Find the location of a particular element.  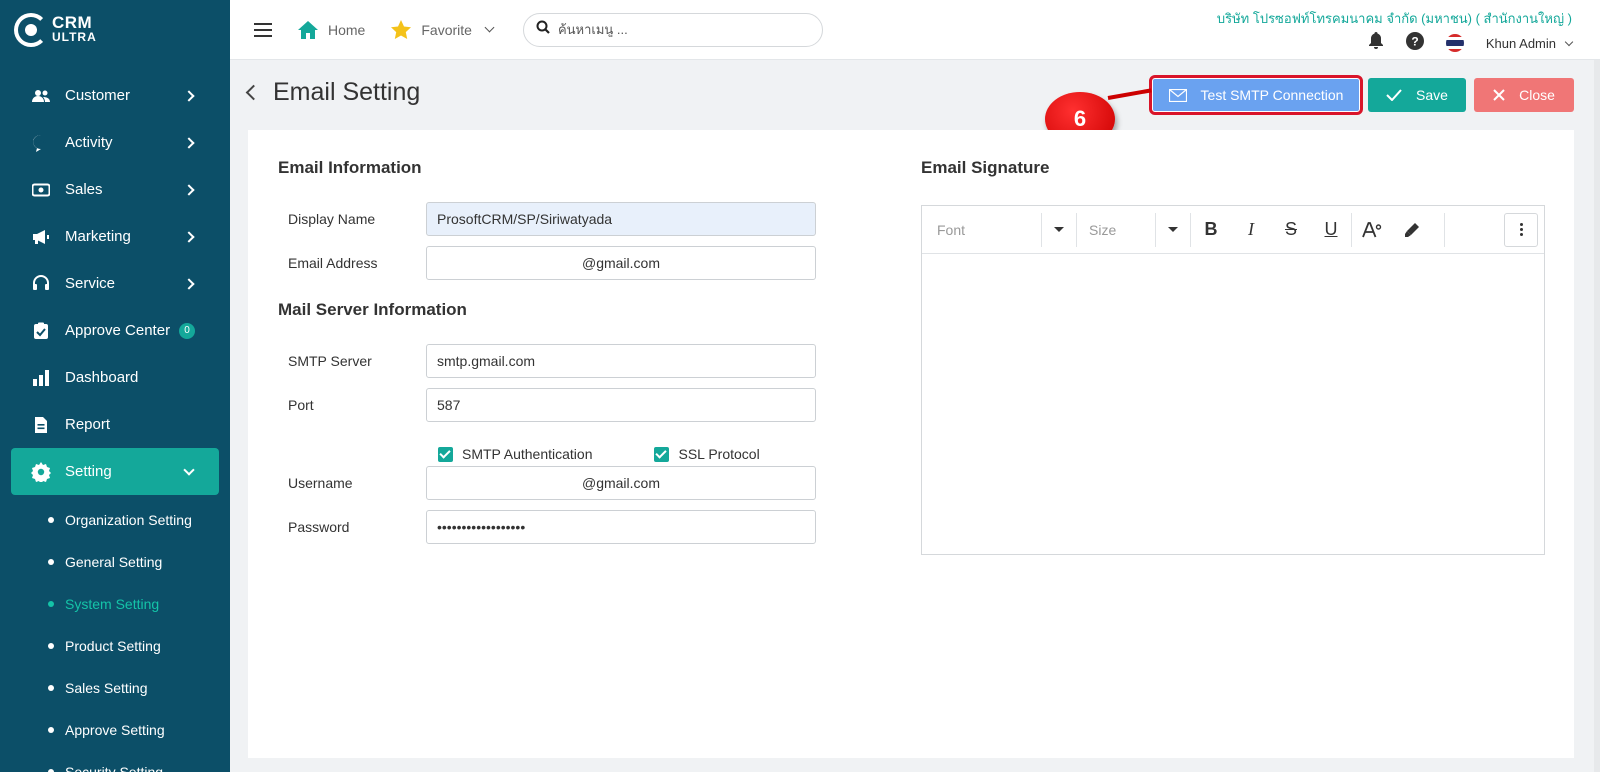

megaphone-icon is located at coordinates (41, 237).